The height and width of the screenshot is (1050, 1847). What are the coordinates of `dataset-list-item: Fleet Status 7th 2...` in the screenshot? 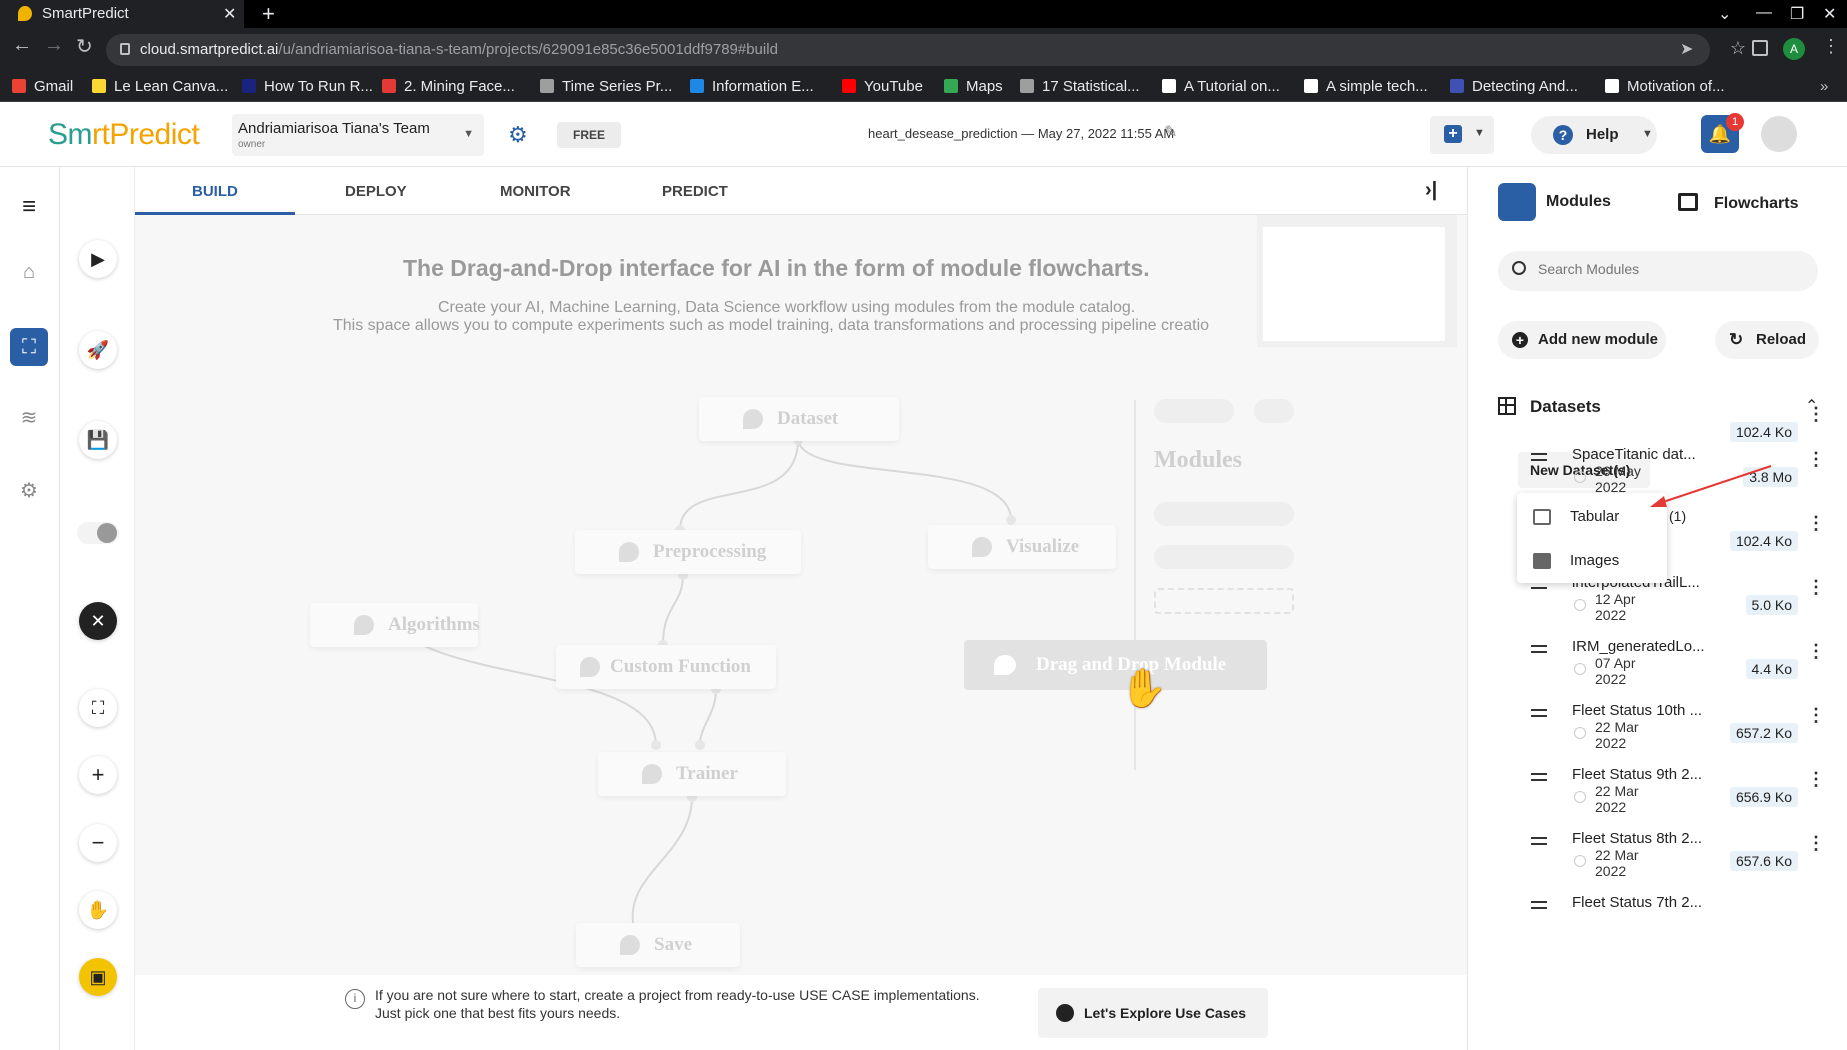 It's located at (1657, 925).